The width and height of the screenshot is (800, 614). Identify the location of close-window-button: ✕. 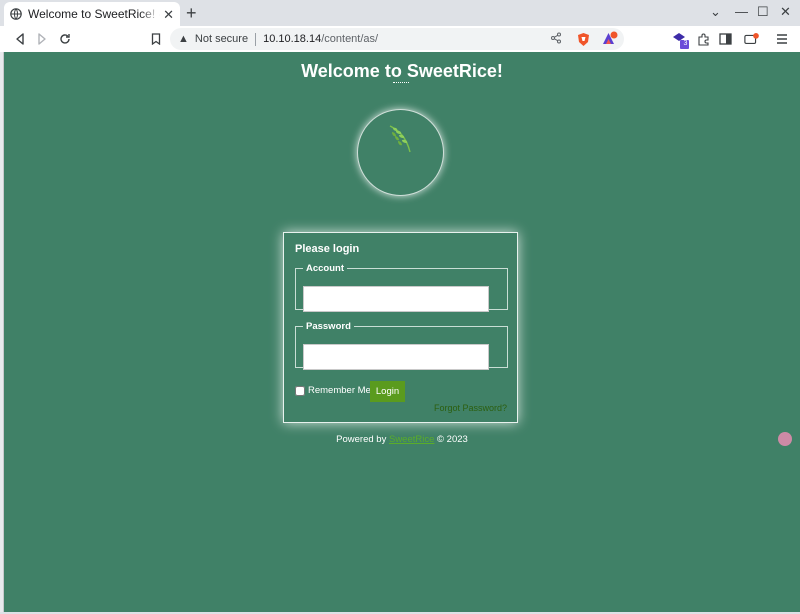
(785, 12).